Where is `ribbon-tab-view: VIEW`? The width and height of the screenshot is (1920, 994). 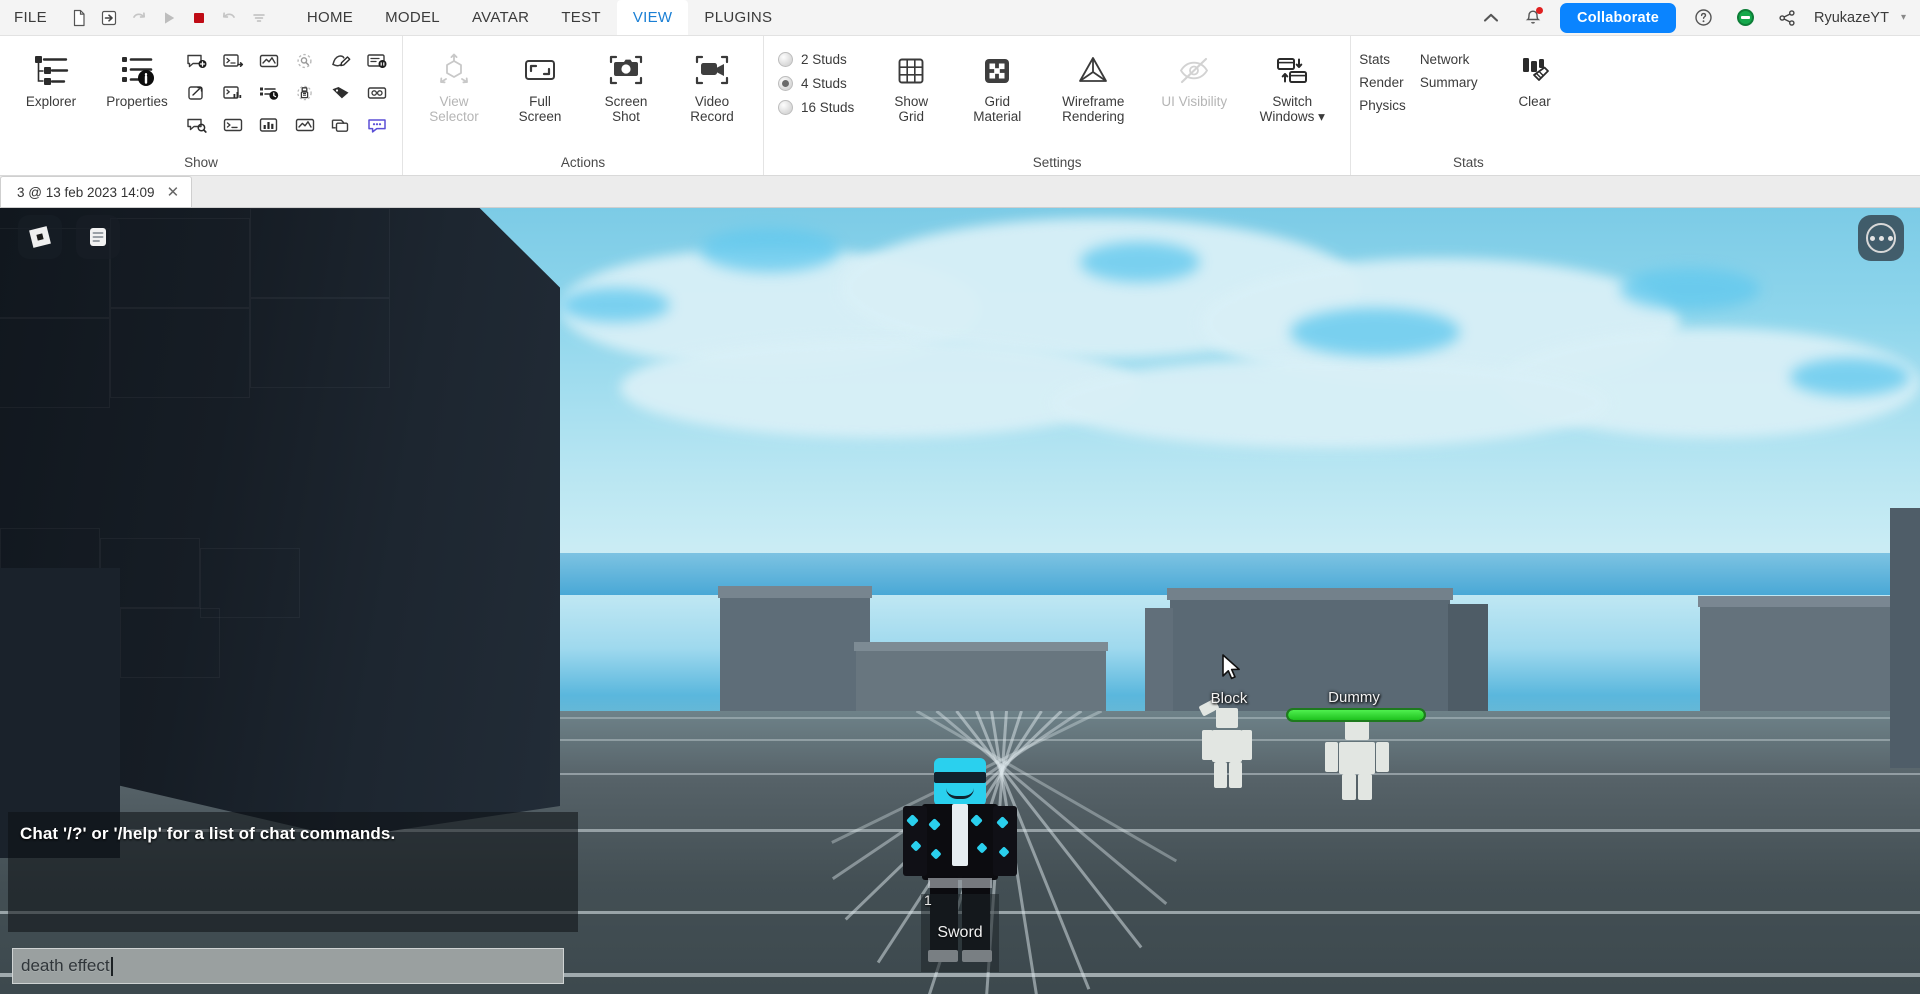
ribbon-tab-view: VIEW is located at coordinates (652, 18).